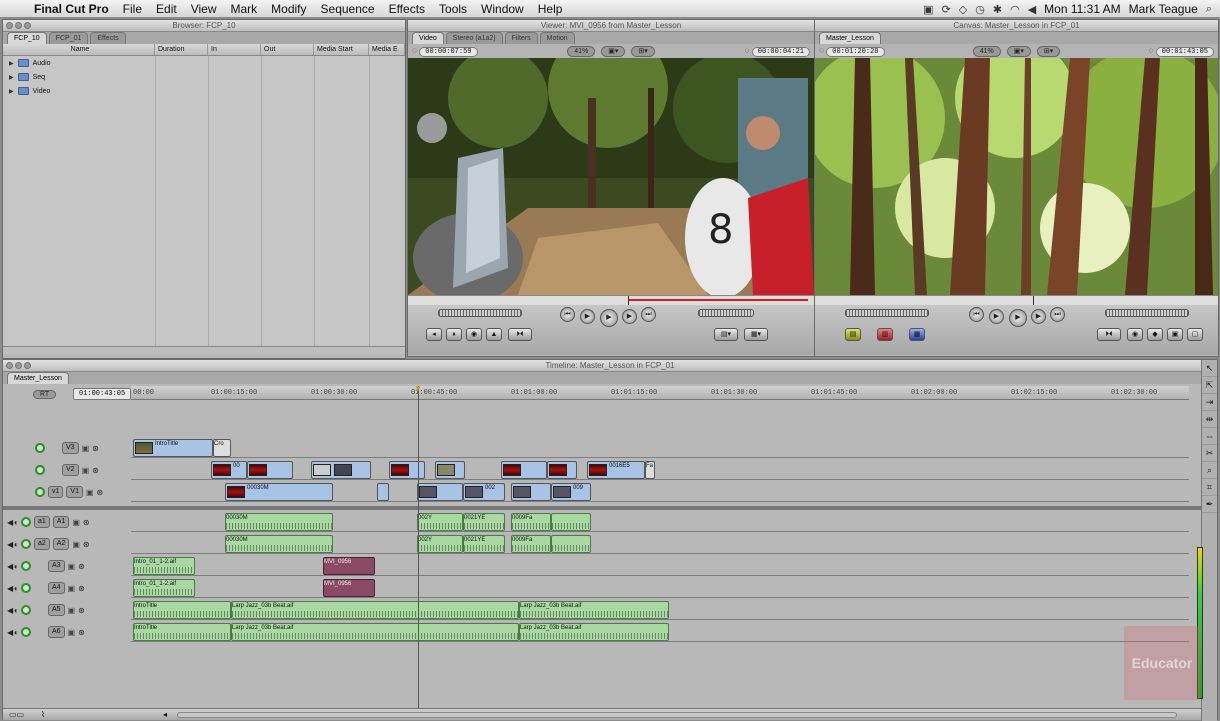  I want to click on column-duration: Duration, so click(181, 49).